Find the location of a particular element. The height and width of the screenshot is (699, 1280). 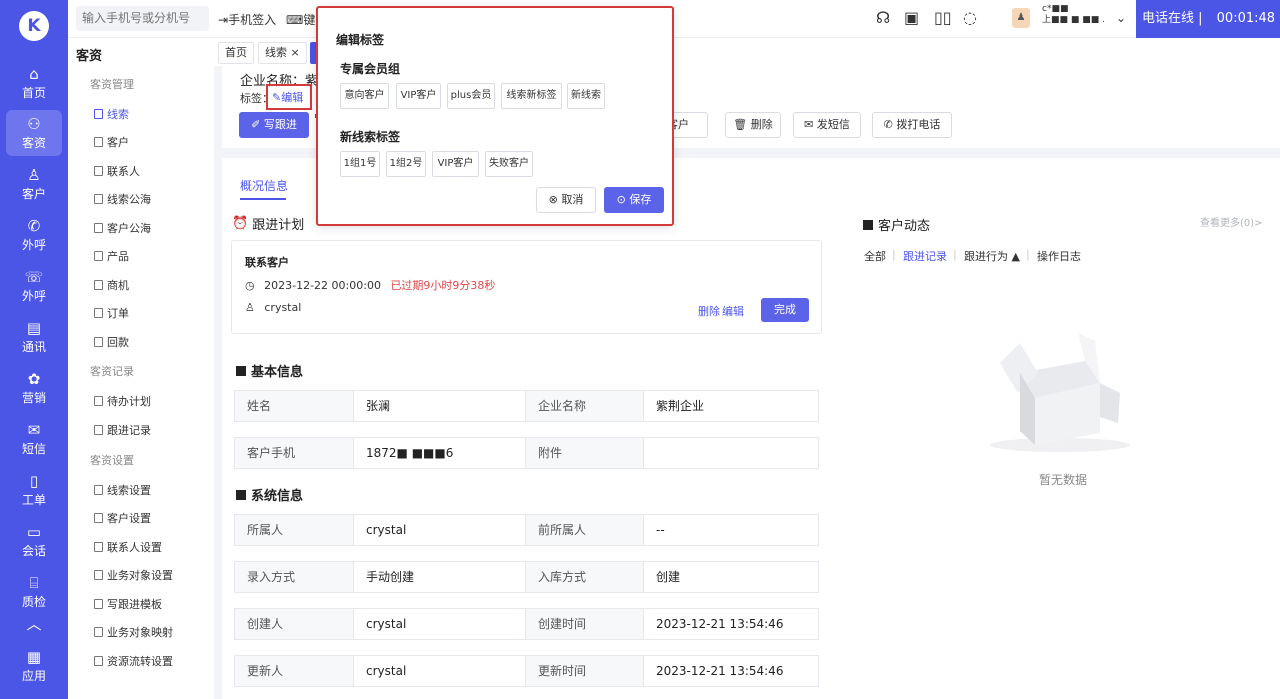

nav-item-3: ✆ 外呼 is located at coordinates (34, 235).